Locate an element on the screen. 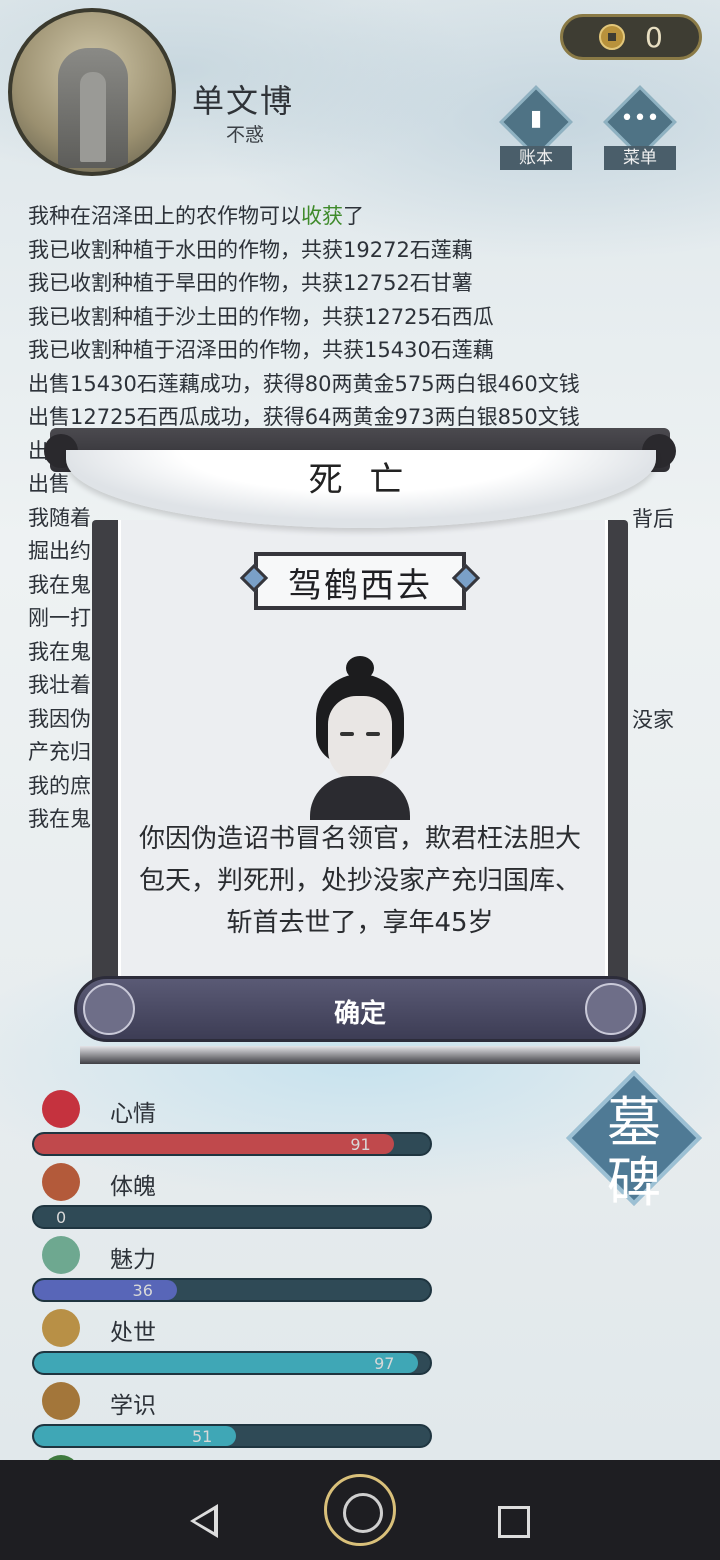 This screenshot has width=720, height=1560. log-text: 我壮着 is located at coordinates (59, 685).